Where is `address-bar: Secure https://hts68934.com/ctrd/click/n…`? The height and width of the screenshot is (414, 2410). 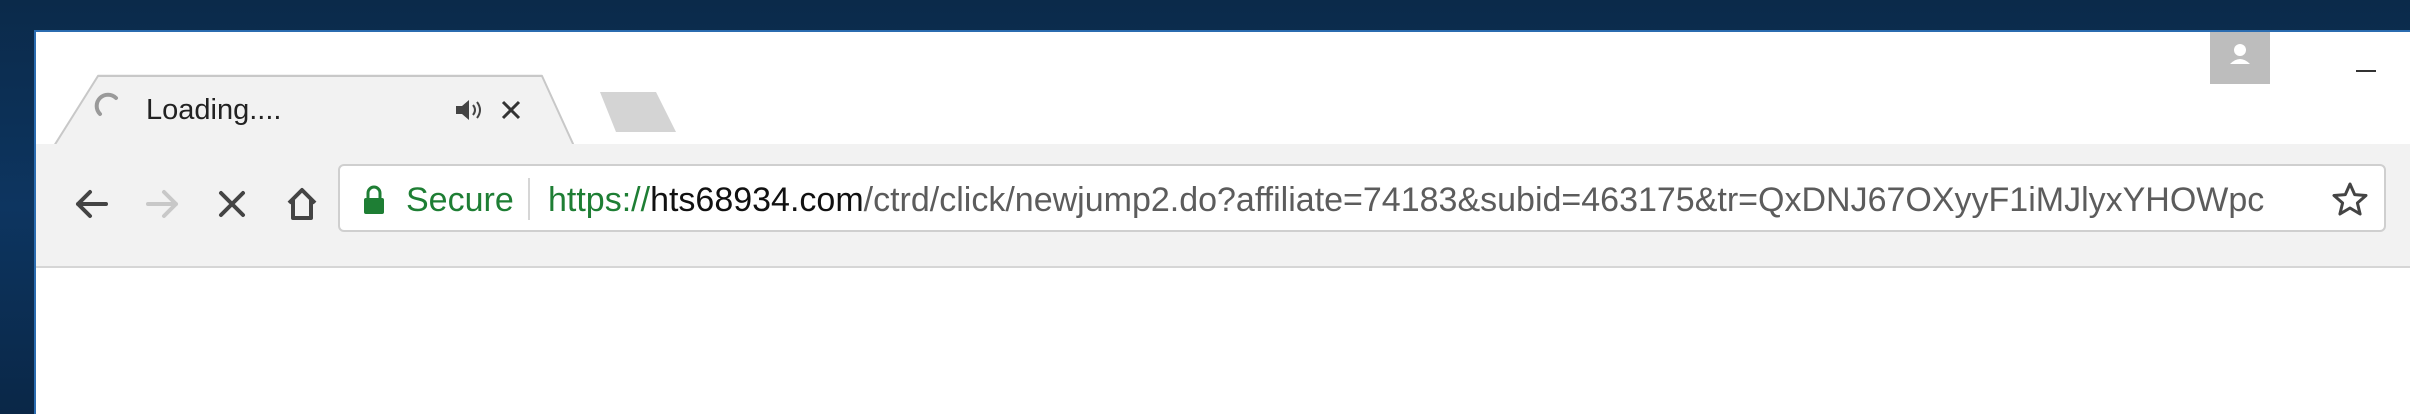
address-bar: Secure https://hts68934.com/ctrd/click/n… is located at coordinates (1362, 198).